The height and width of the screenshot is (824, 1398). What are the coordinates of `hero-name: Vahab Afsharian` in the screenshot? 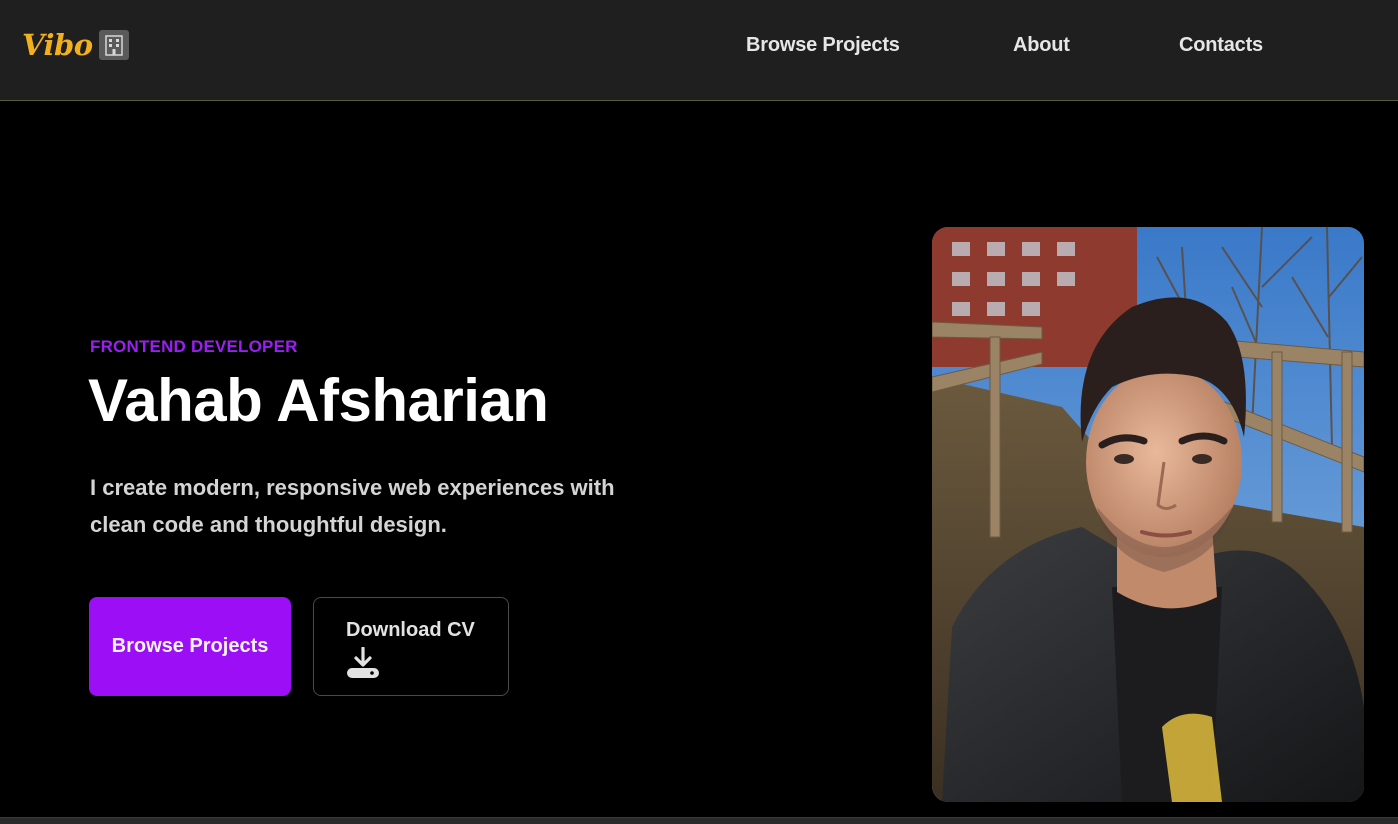 It's located at (318, 400).